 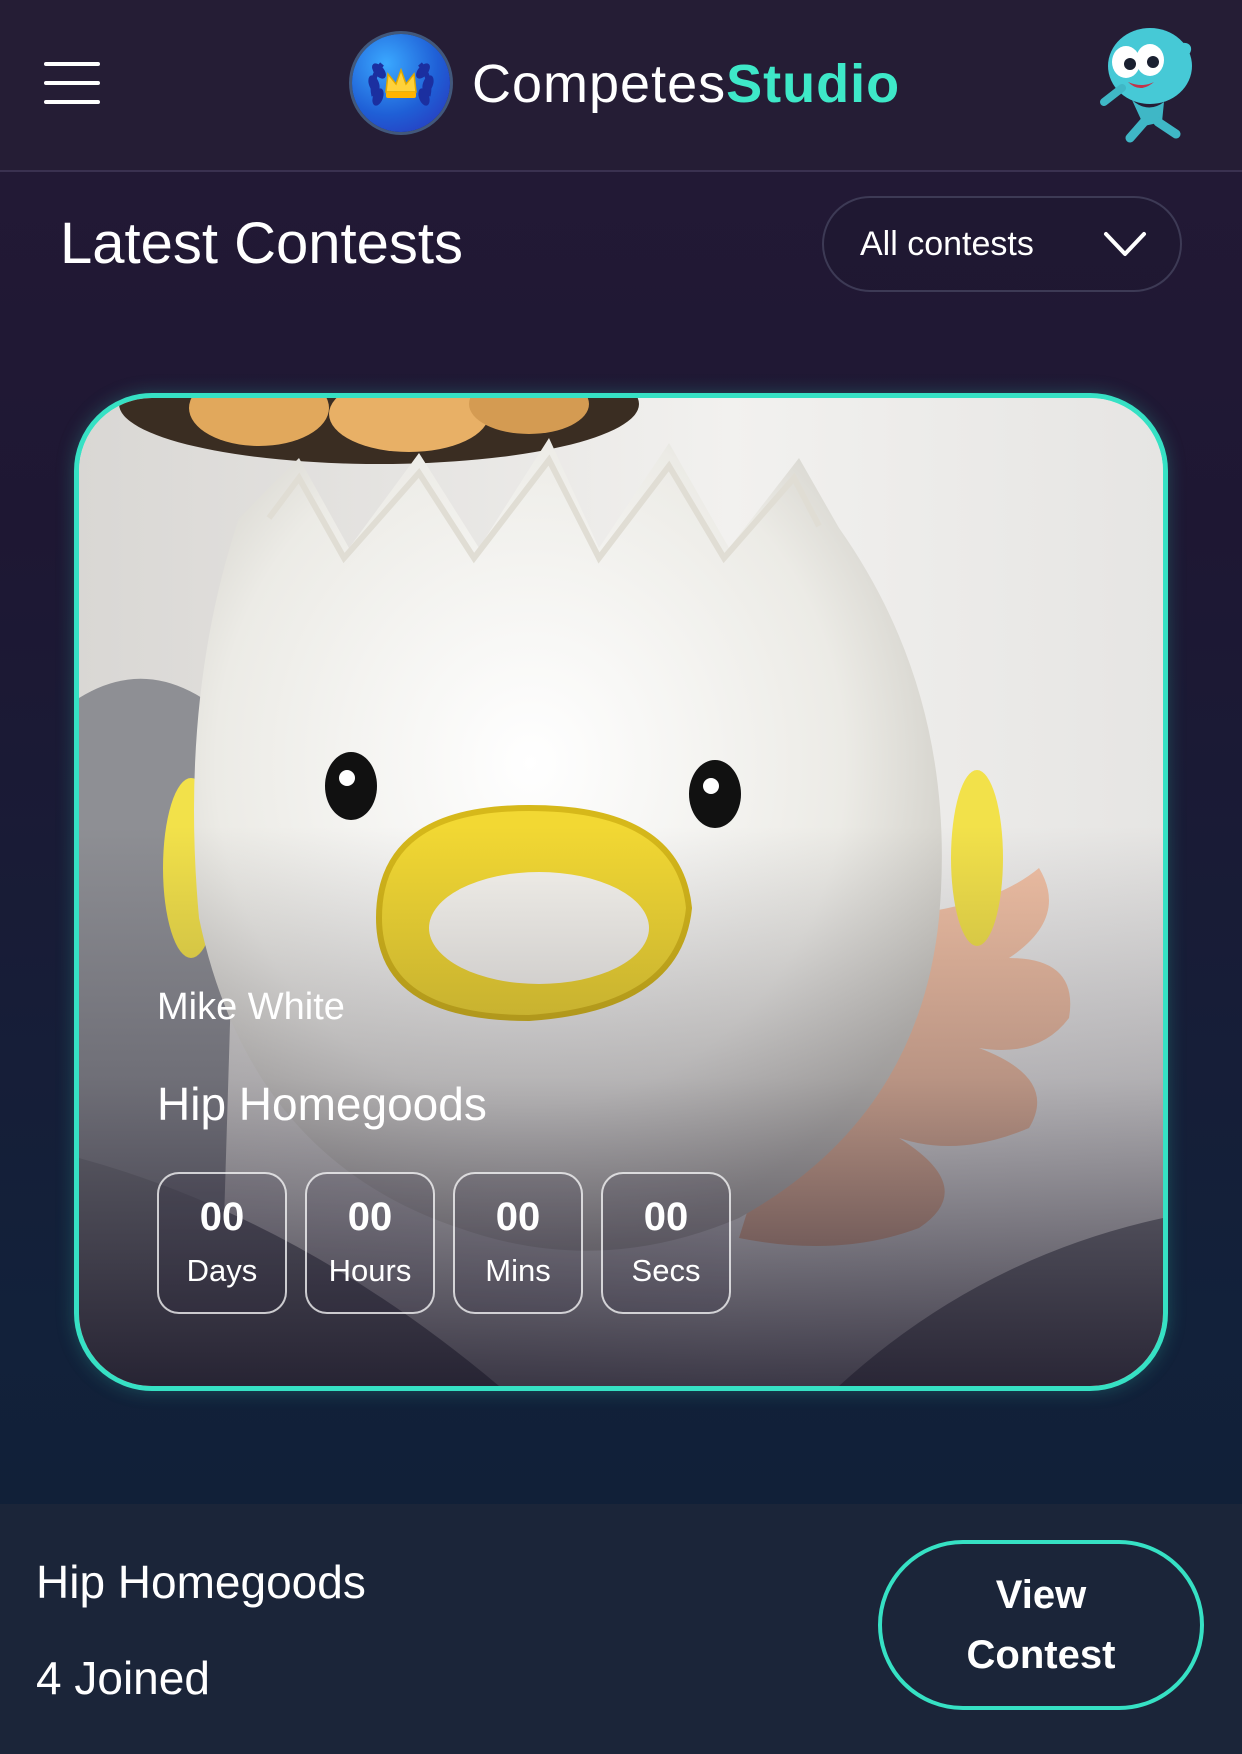 I want to click on timer-days: 00 Days, so click(x=222, y=1243).